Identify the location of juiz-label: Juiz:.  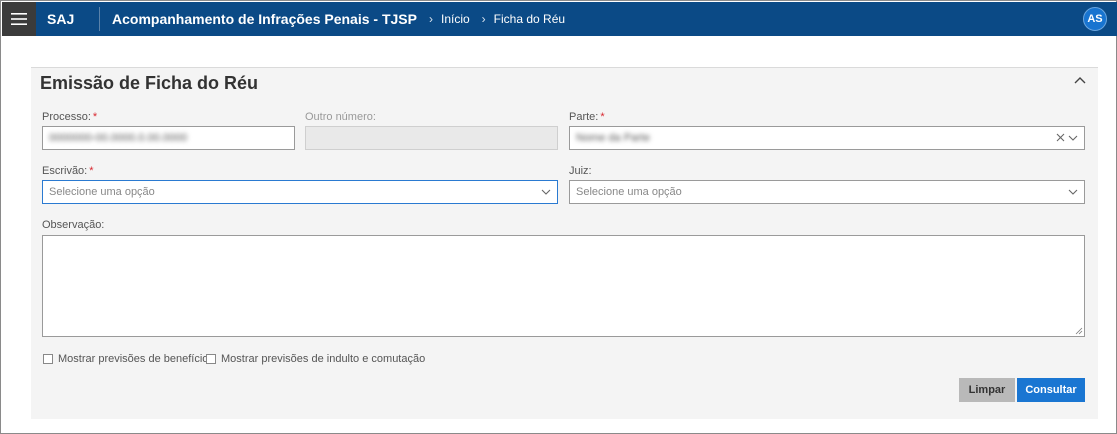
(580, 171).